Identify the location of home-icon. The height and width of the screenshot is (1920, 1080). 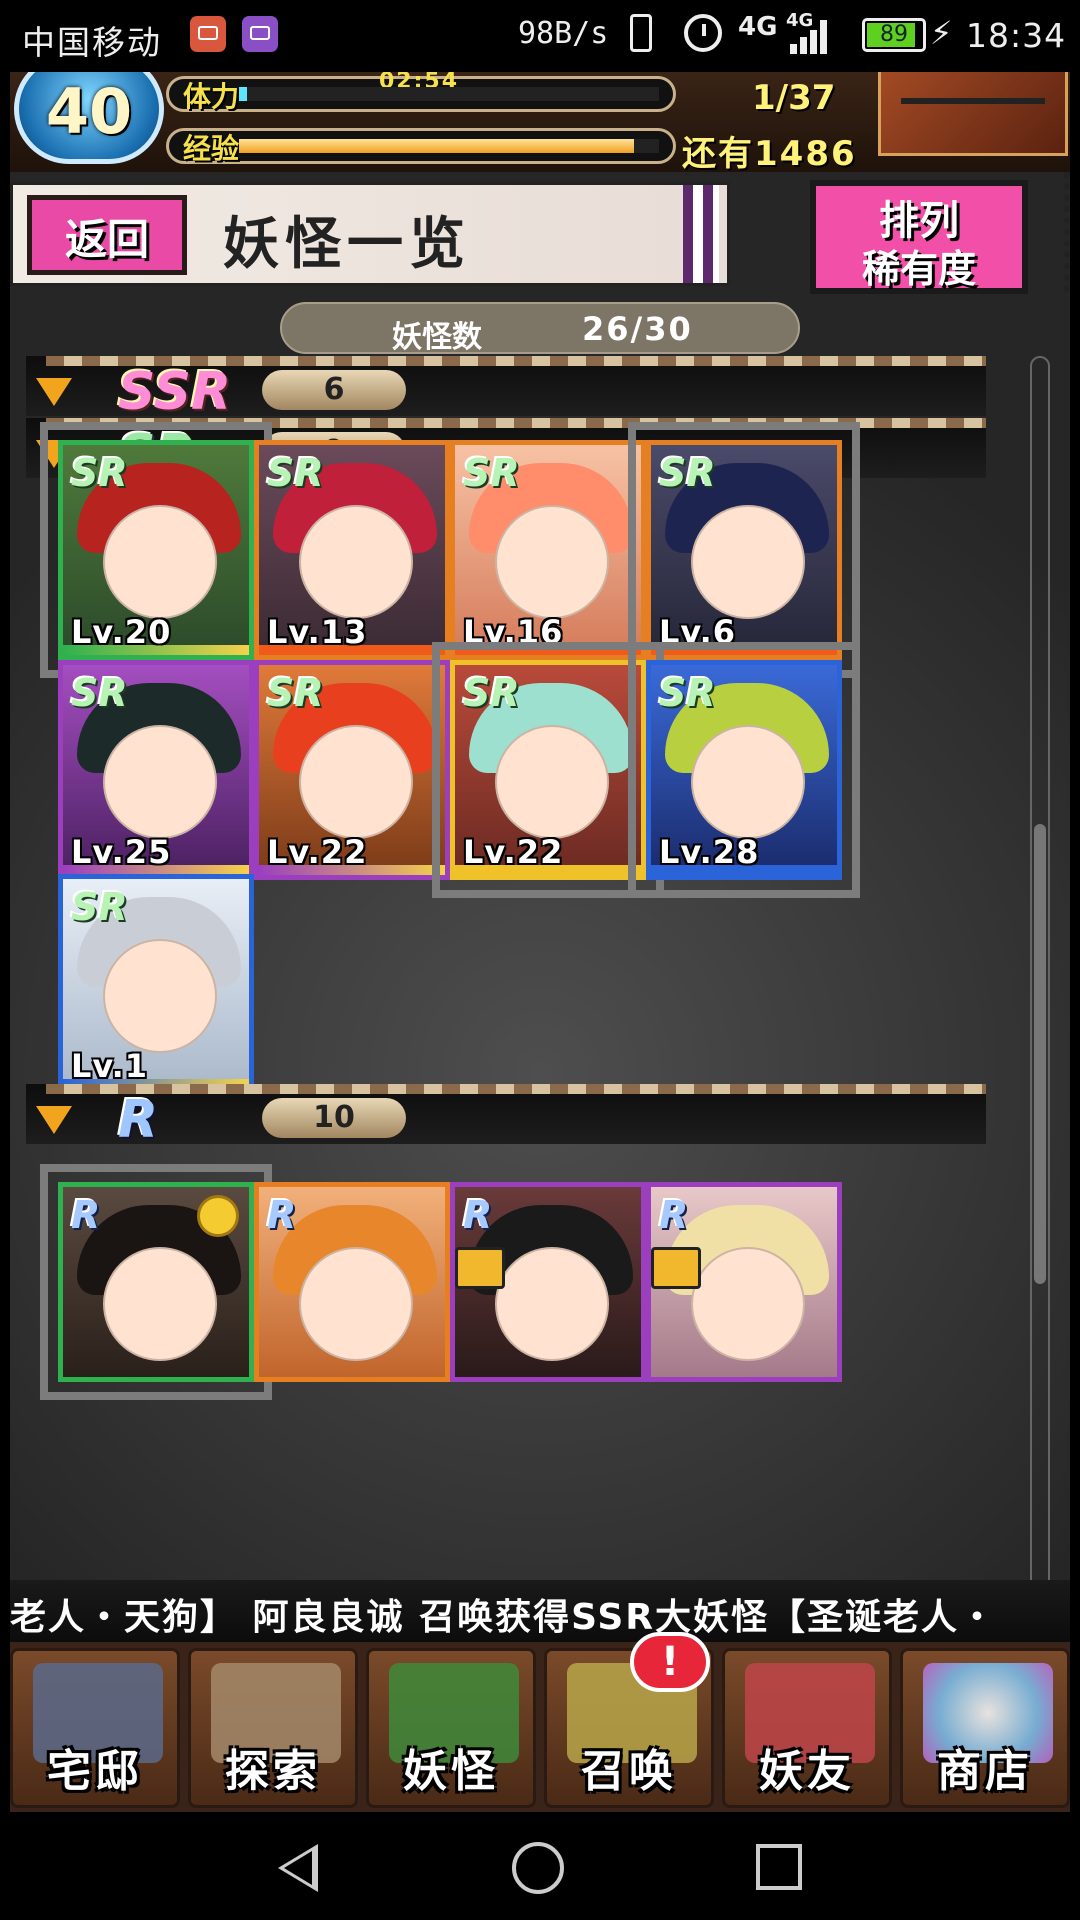
(538, 1868).